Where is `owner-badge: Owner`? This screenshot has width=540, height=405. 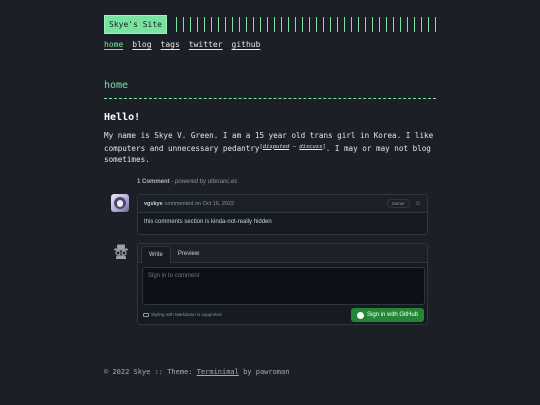
owner-badge: Owner is located at coordinates (398, 203).